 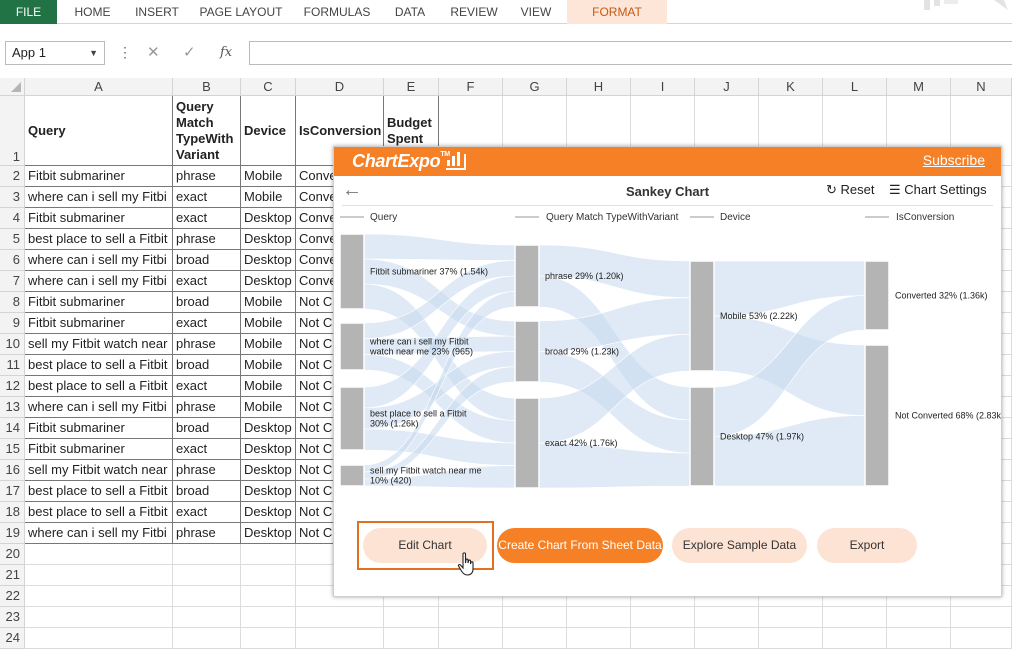 What do you see at coordinates (410, 12) in the screenshot?
I see `tab-data: DATA` at bounding box center [410, 12].